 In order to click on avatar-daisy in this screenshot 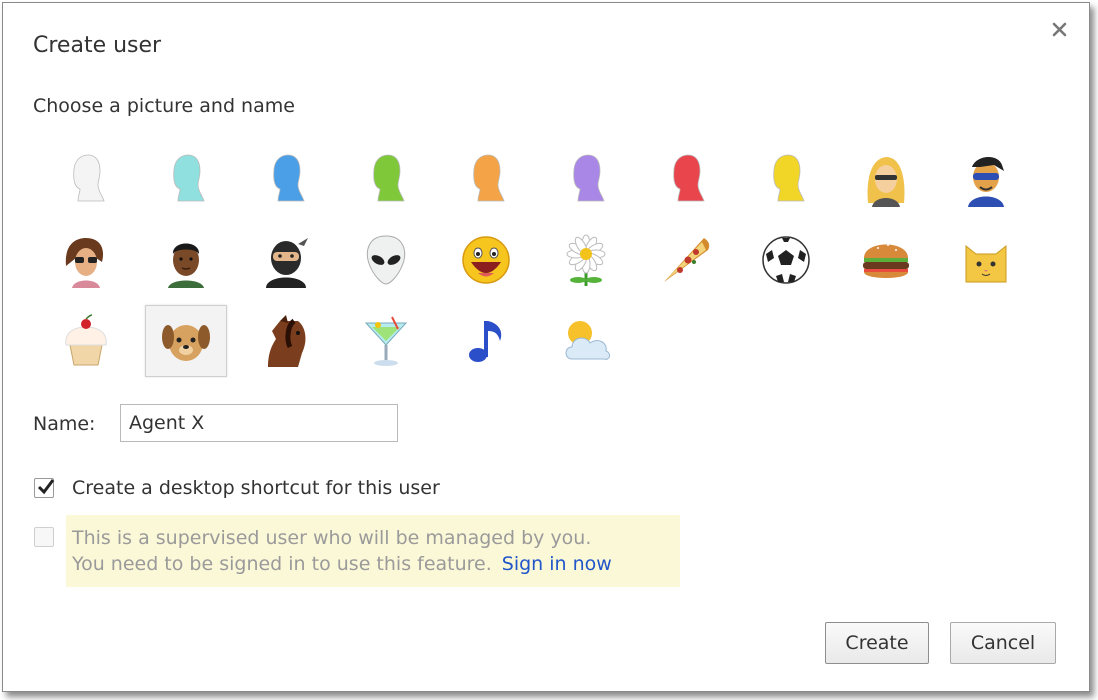, I will do `click(586, 260)`.